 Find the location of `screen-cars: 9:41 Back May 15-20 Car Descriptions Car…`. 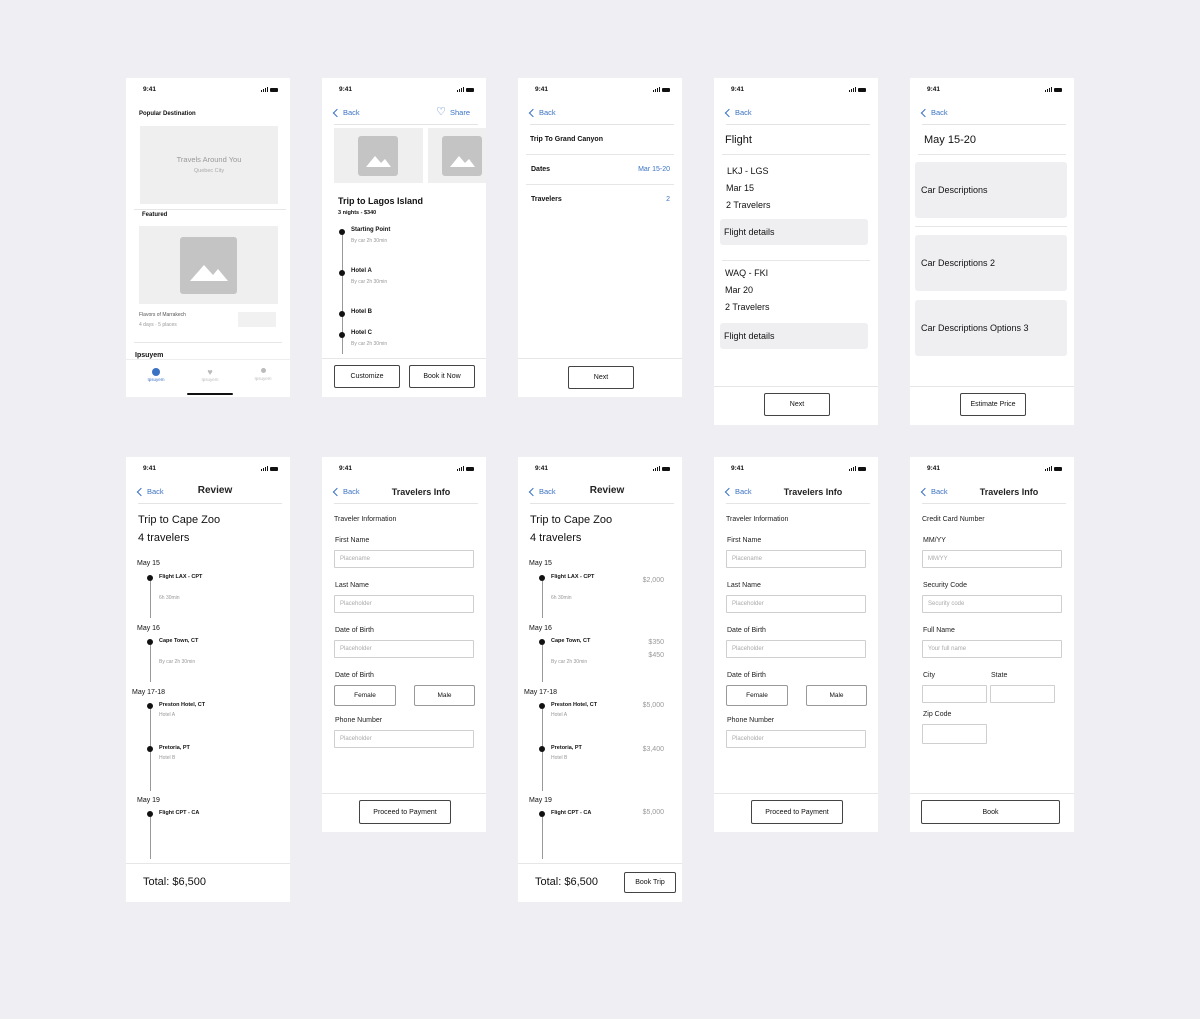

screen-cars: 9:41 Back May 15-20 Car Descriptions Car… is located at coordinates (992, 251).